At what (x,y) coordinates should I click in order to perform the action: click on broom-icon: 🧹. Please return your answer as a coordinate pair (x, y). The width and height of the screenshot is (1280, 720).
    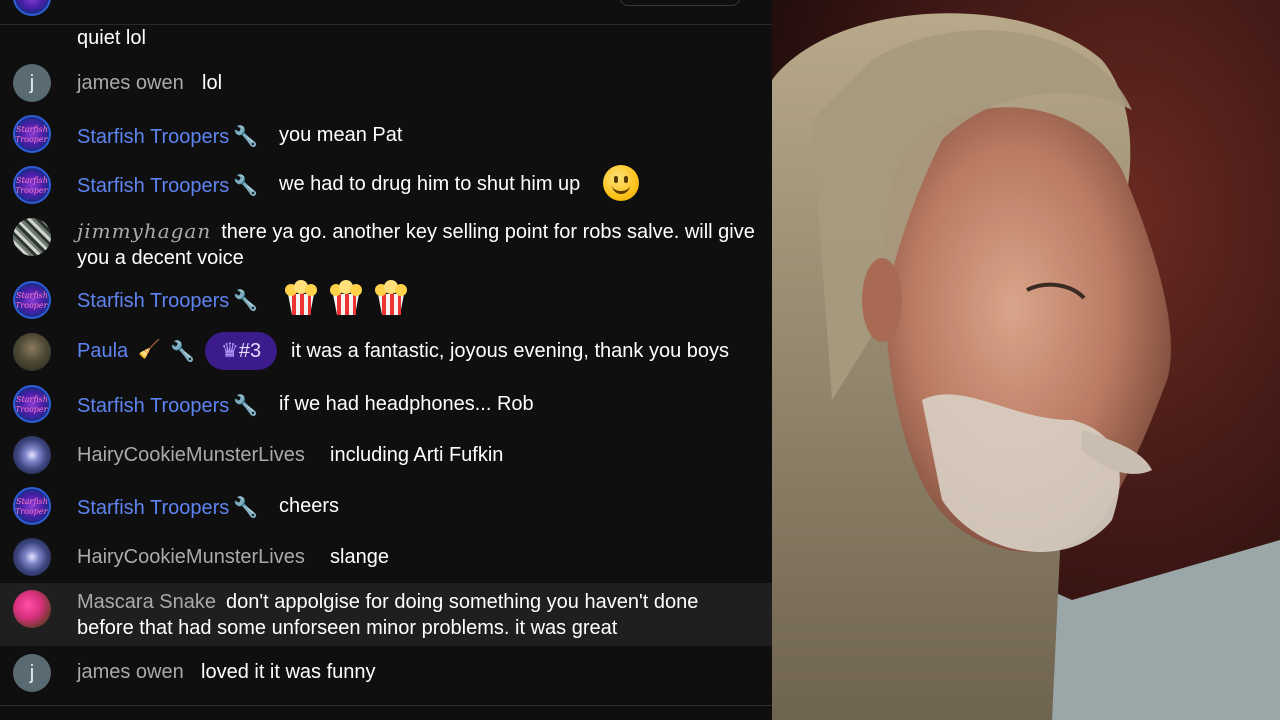
    Looking at the image, I should click on (149, 349).